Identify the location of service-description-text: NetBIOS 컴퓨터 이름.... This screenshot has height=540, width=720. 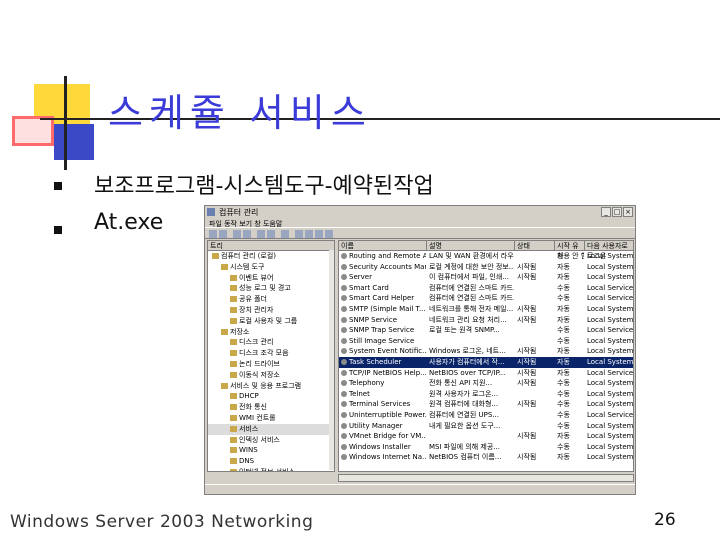
(465, 457).